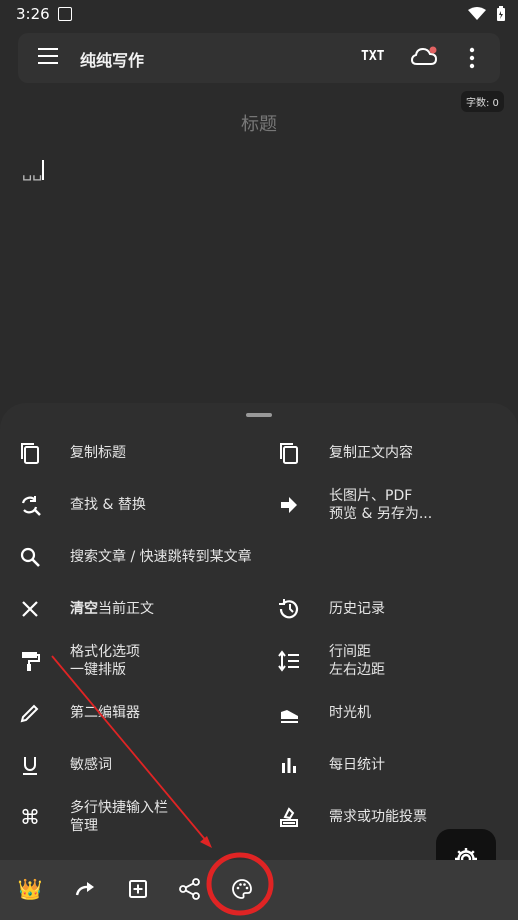 This screenshot has width=518, height=920. What do you see at coordinates (126, 609) in the screenshot?
I see `menu-label-rest: 当前正文` at bounding box center [126, 609].